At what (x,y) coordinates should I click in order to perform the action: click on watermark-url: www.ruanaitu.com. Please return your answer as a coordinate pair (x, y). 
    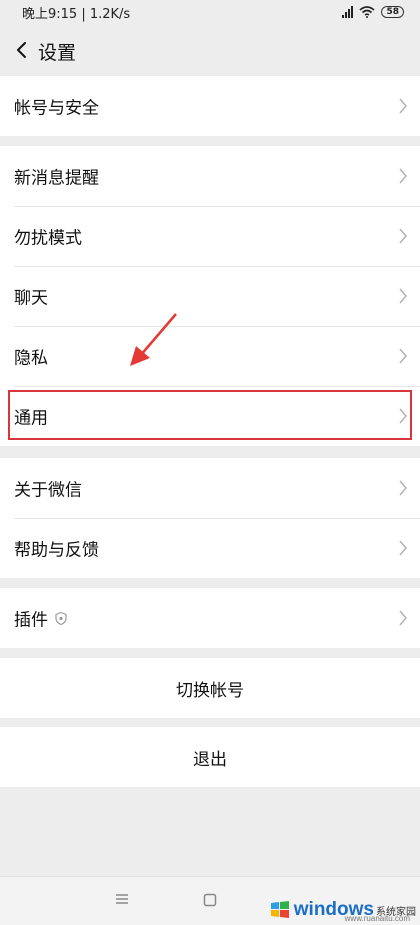
    Looking at the image, I should click on (377, 918).